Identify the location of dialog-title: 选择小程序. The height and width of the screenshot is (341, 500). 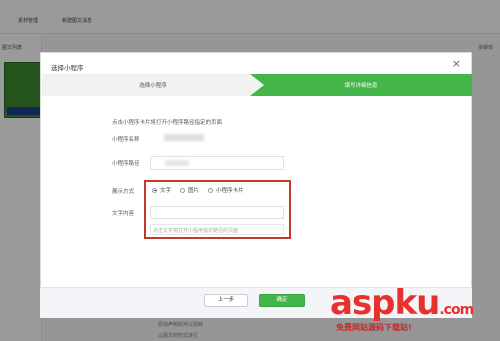
(67, 68).